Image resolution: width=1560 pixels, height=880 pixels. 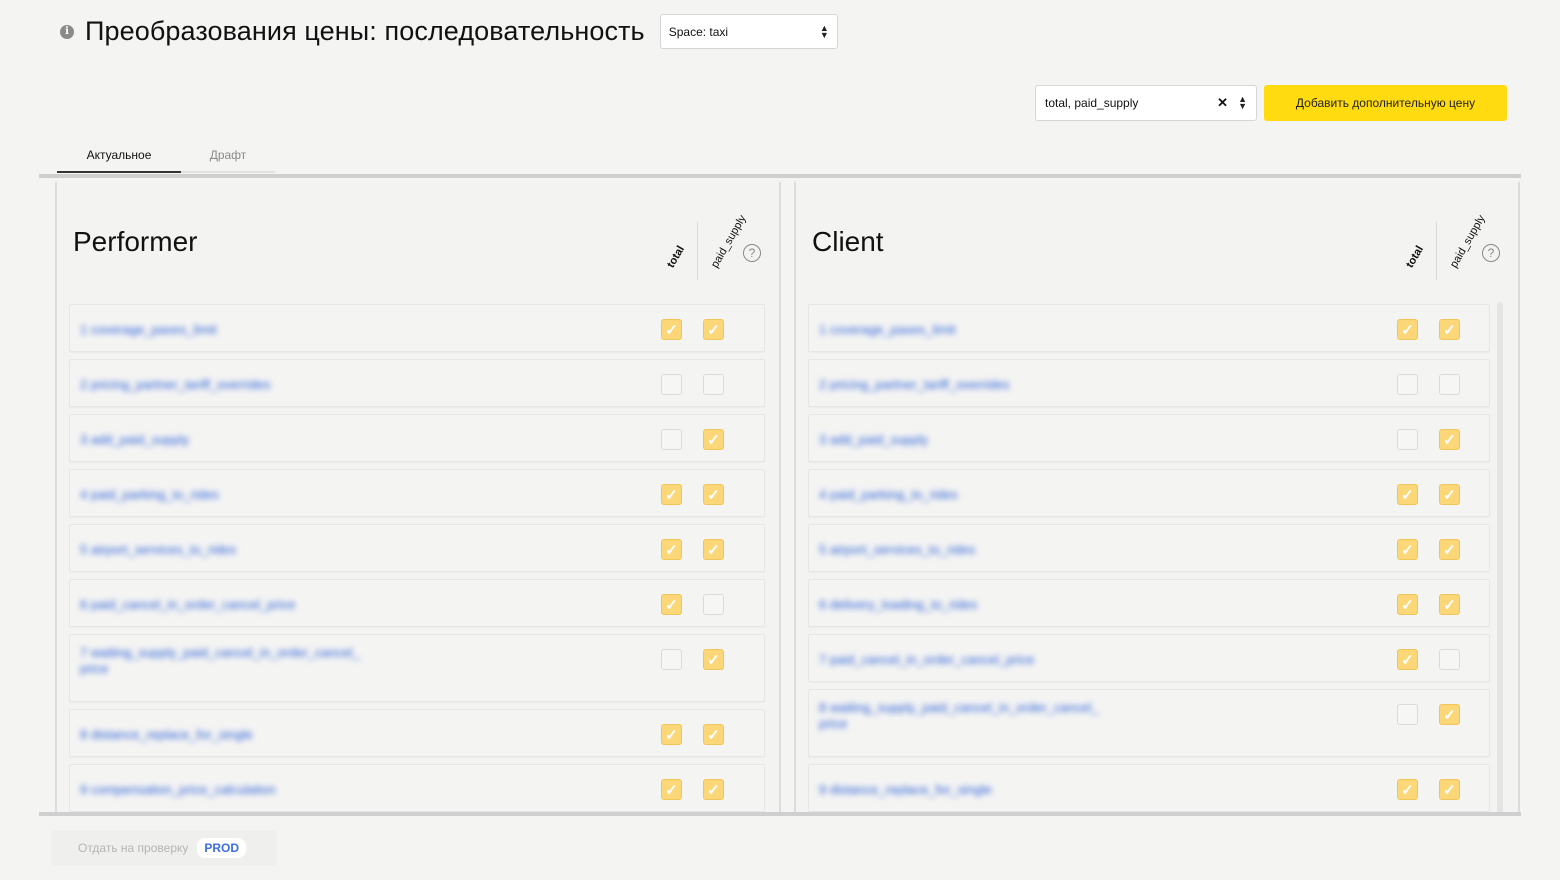 What do you see at coordinates (228, 156) in the screenshot?
I see `tab-draft: Драфт` at bounding box center [228, 156].